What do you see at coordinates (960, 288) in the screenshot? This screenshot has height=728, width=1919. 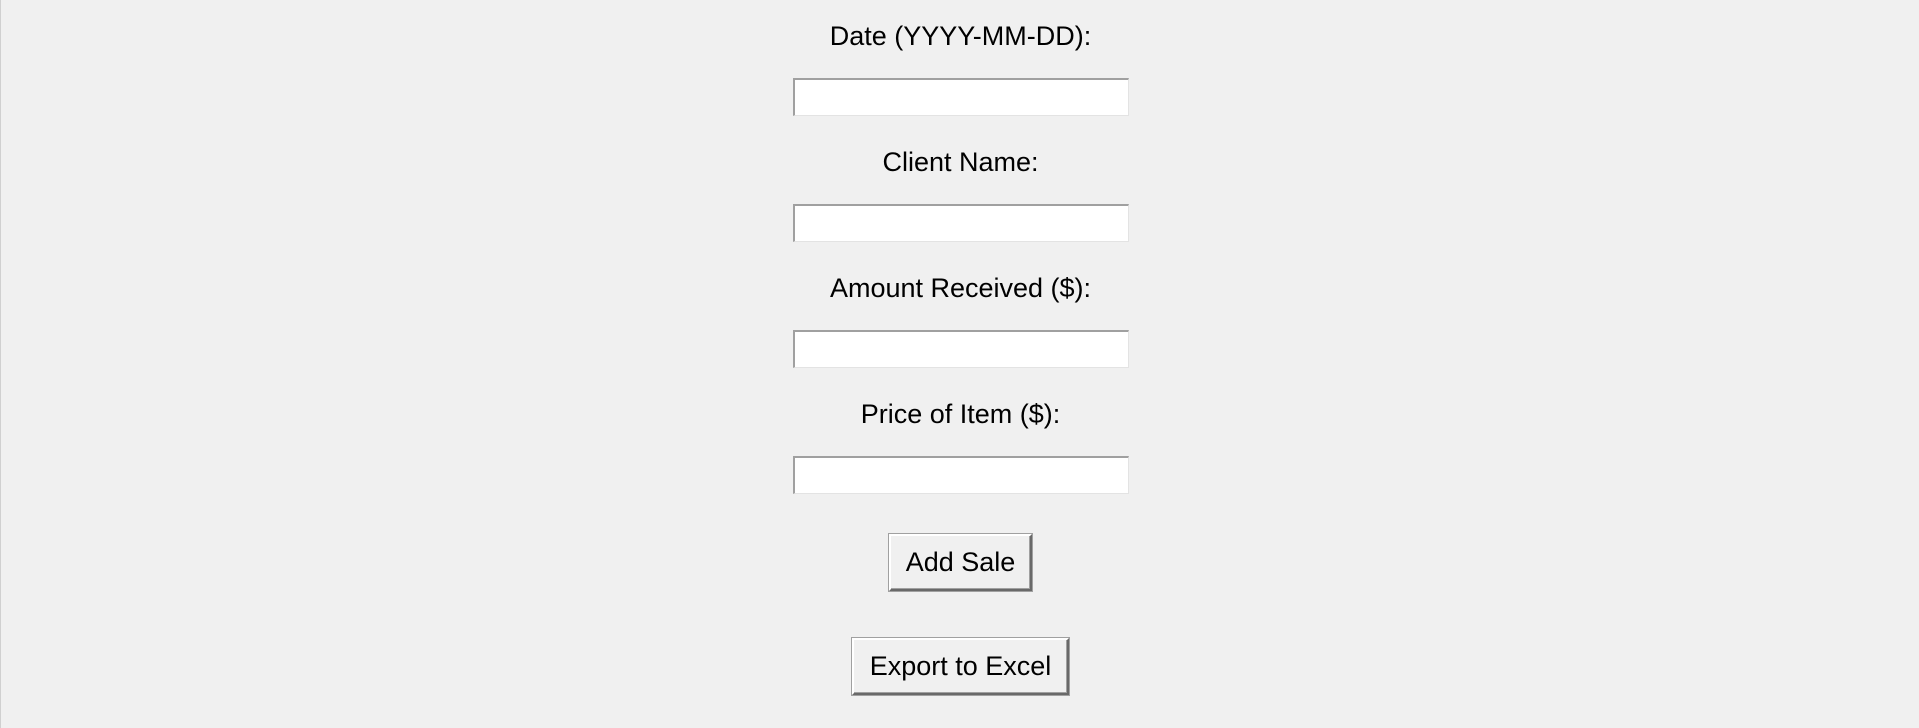 I see `amount-received-label: Amount Received ($):` at bounding box center [960, 288].